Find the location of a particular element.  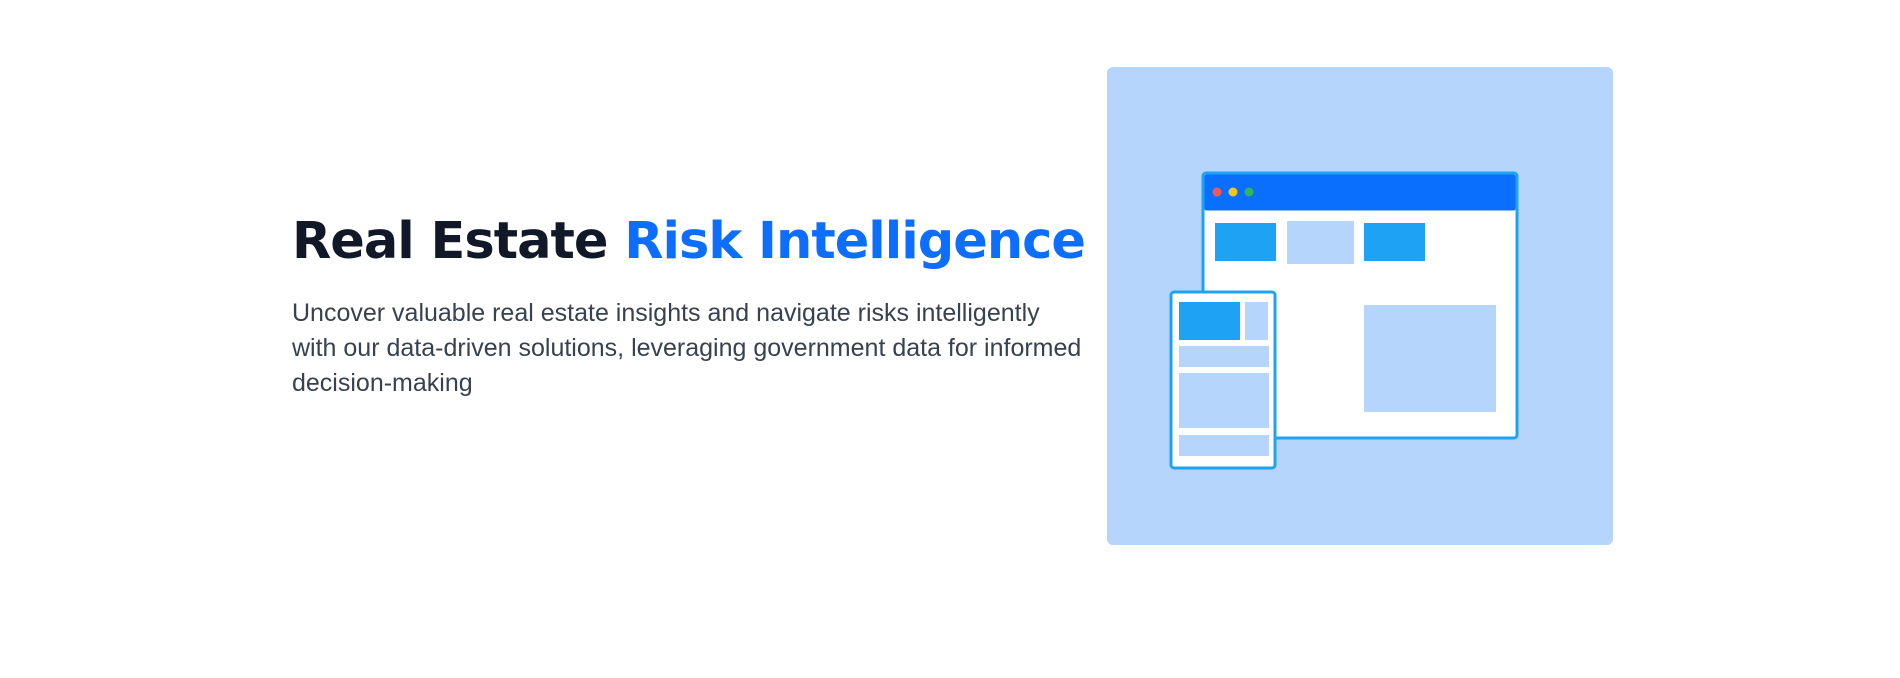

hero-headline: Real Estate Risk Intelligence is located at coordinates (689, 242).